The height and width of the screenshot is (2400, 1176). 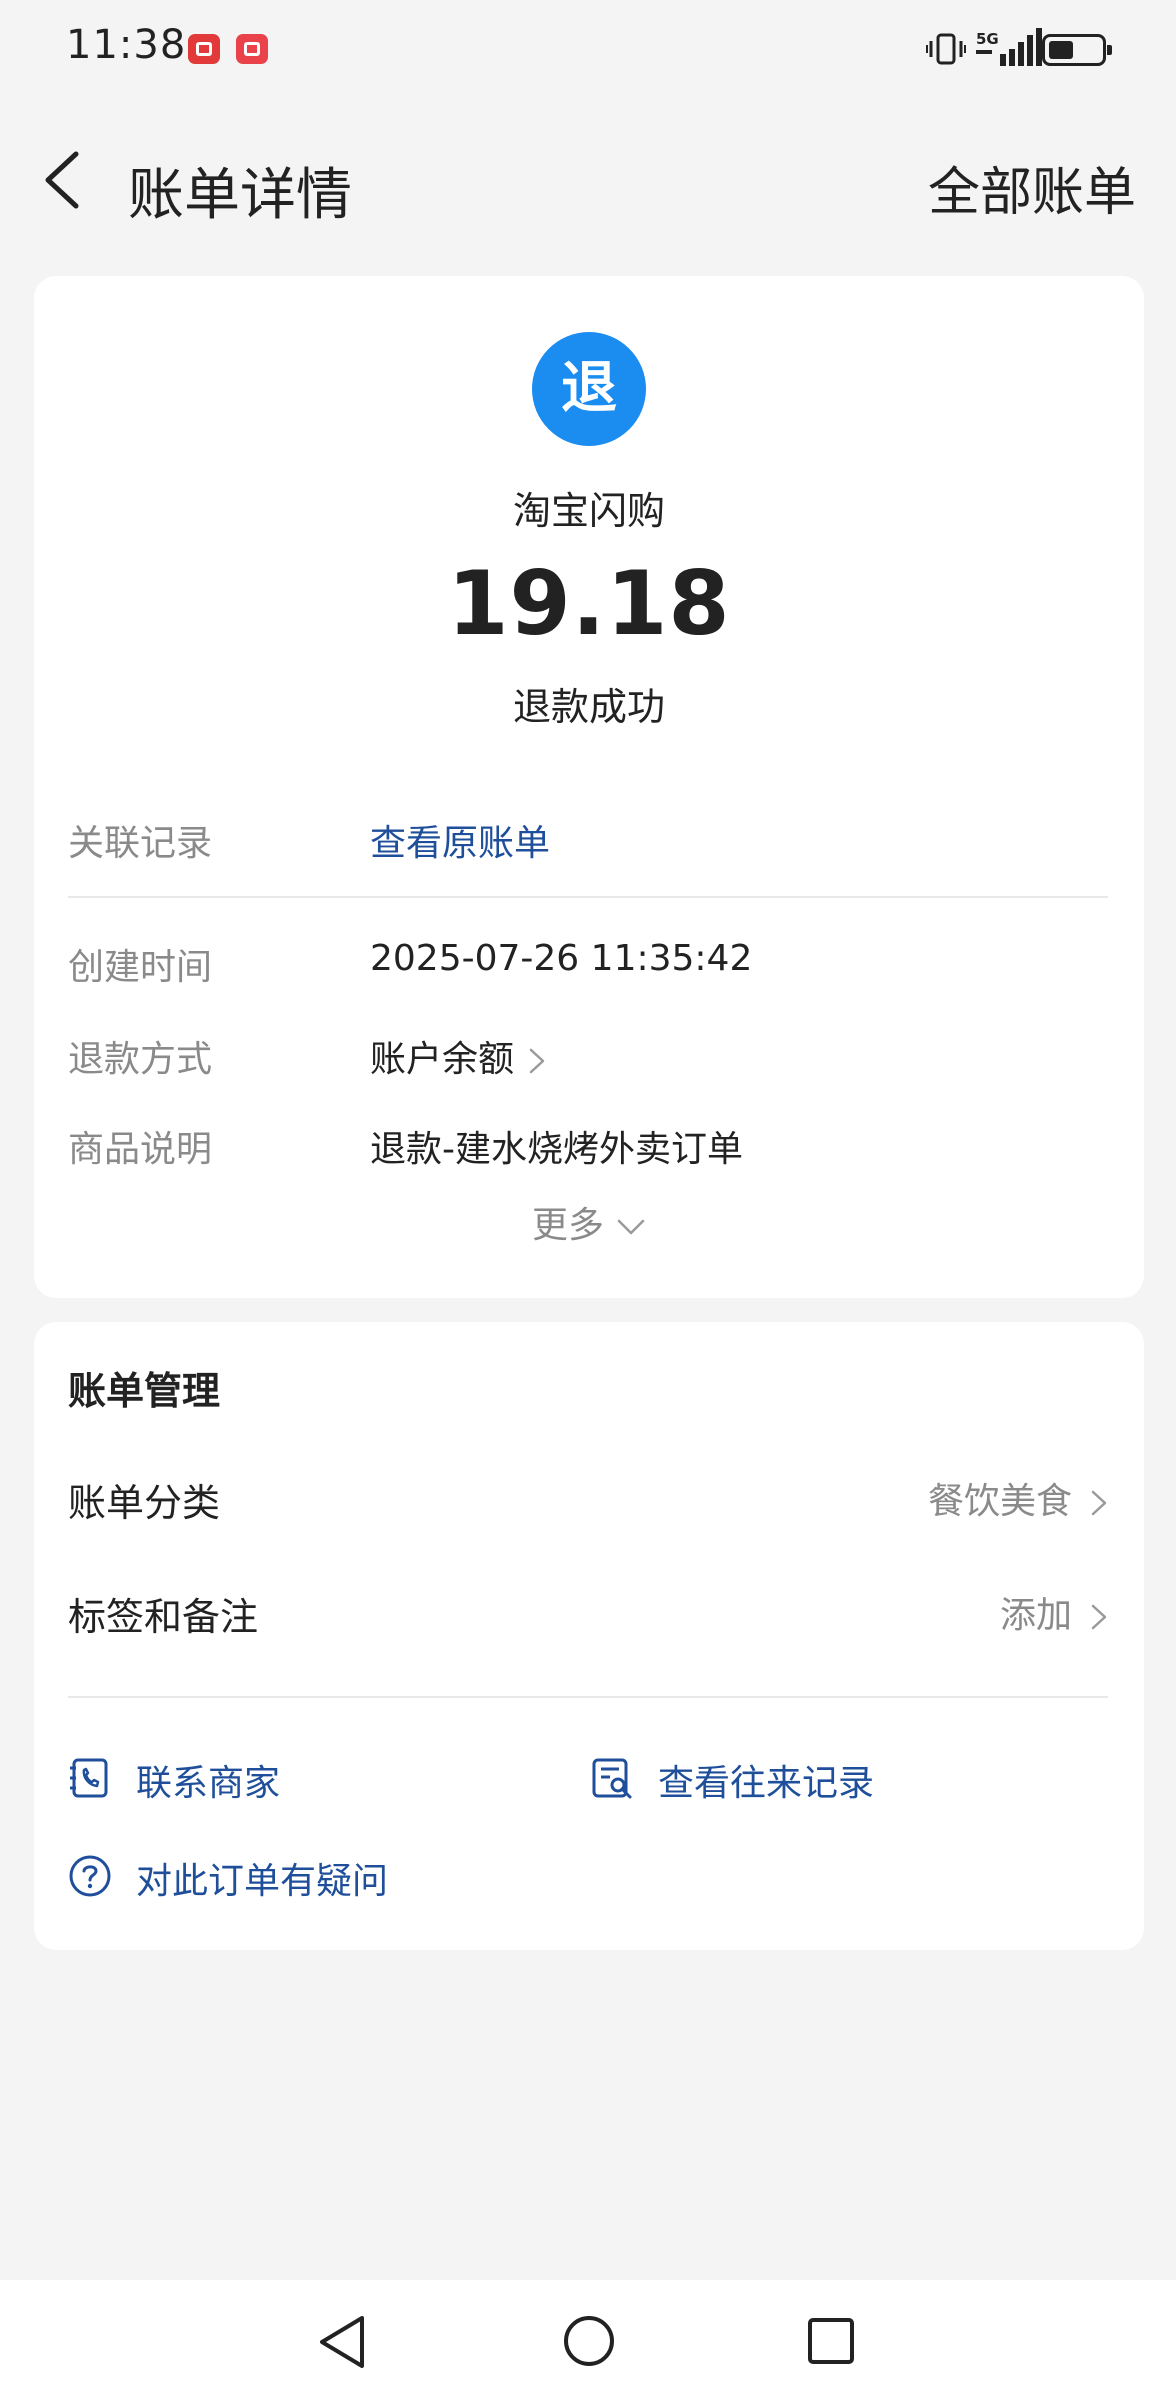 I want to click on tags-notes-label: 标签和备注, so click(x=163, y=1617).